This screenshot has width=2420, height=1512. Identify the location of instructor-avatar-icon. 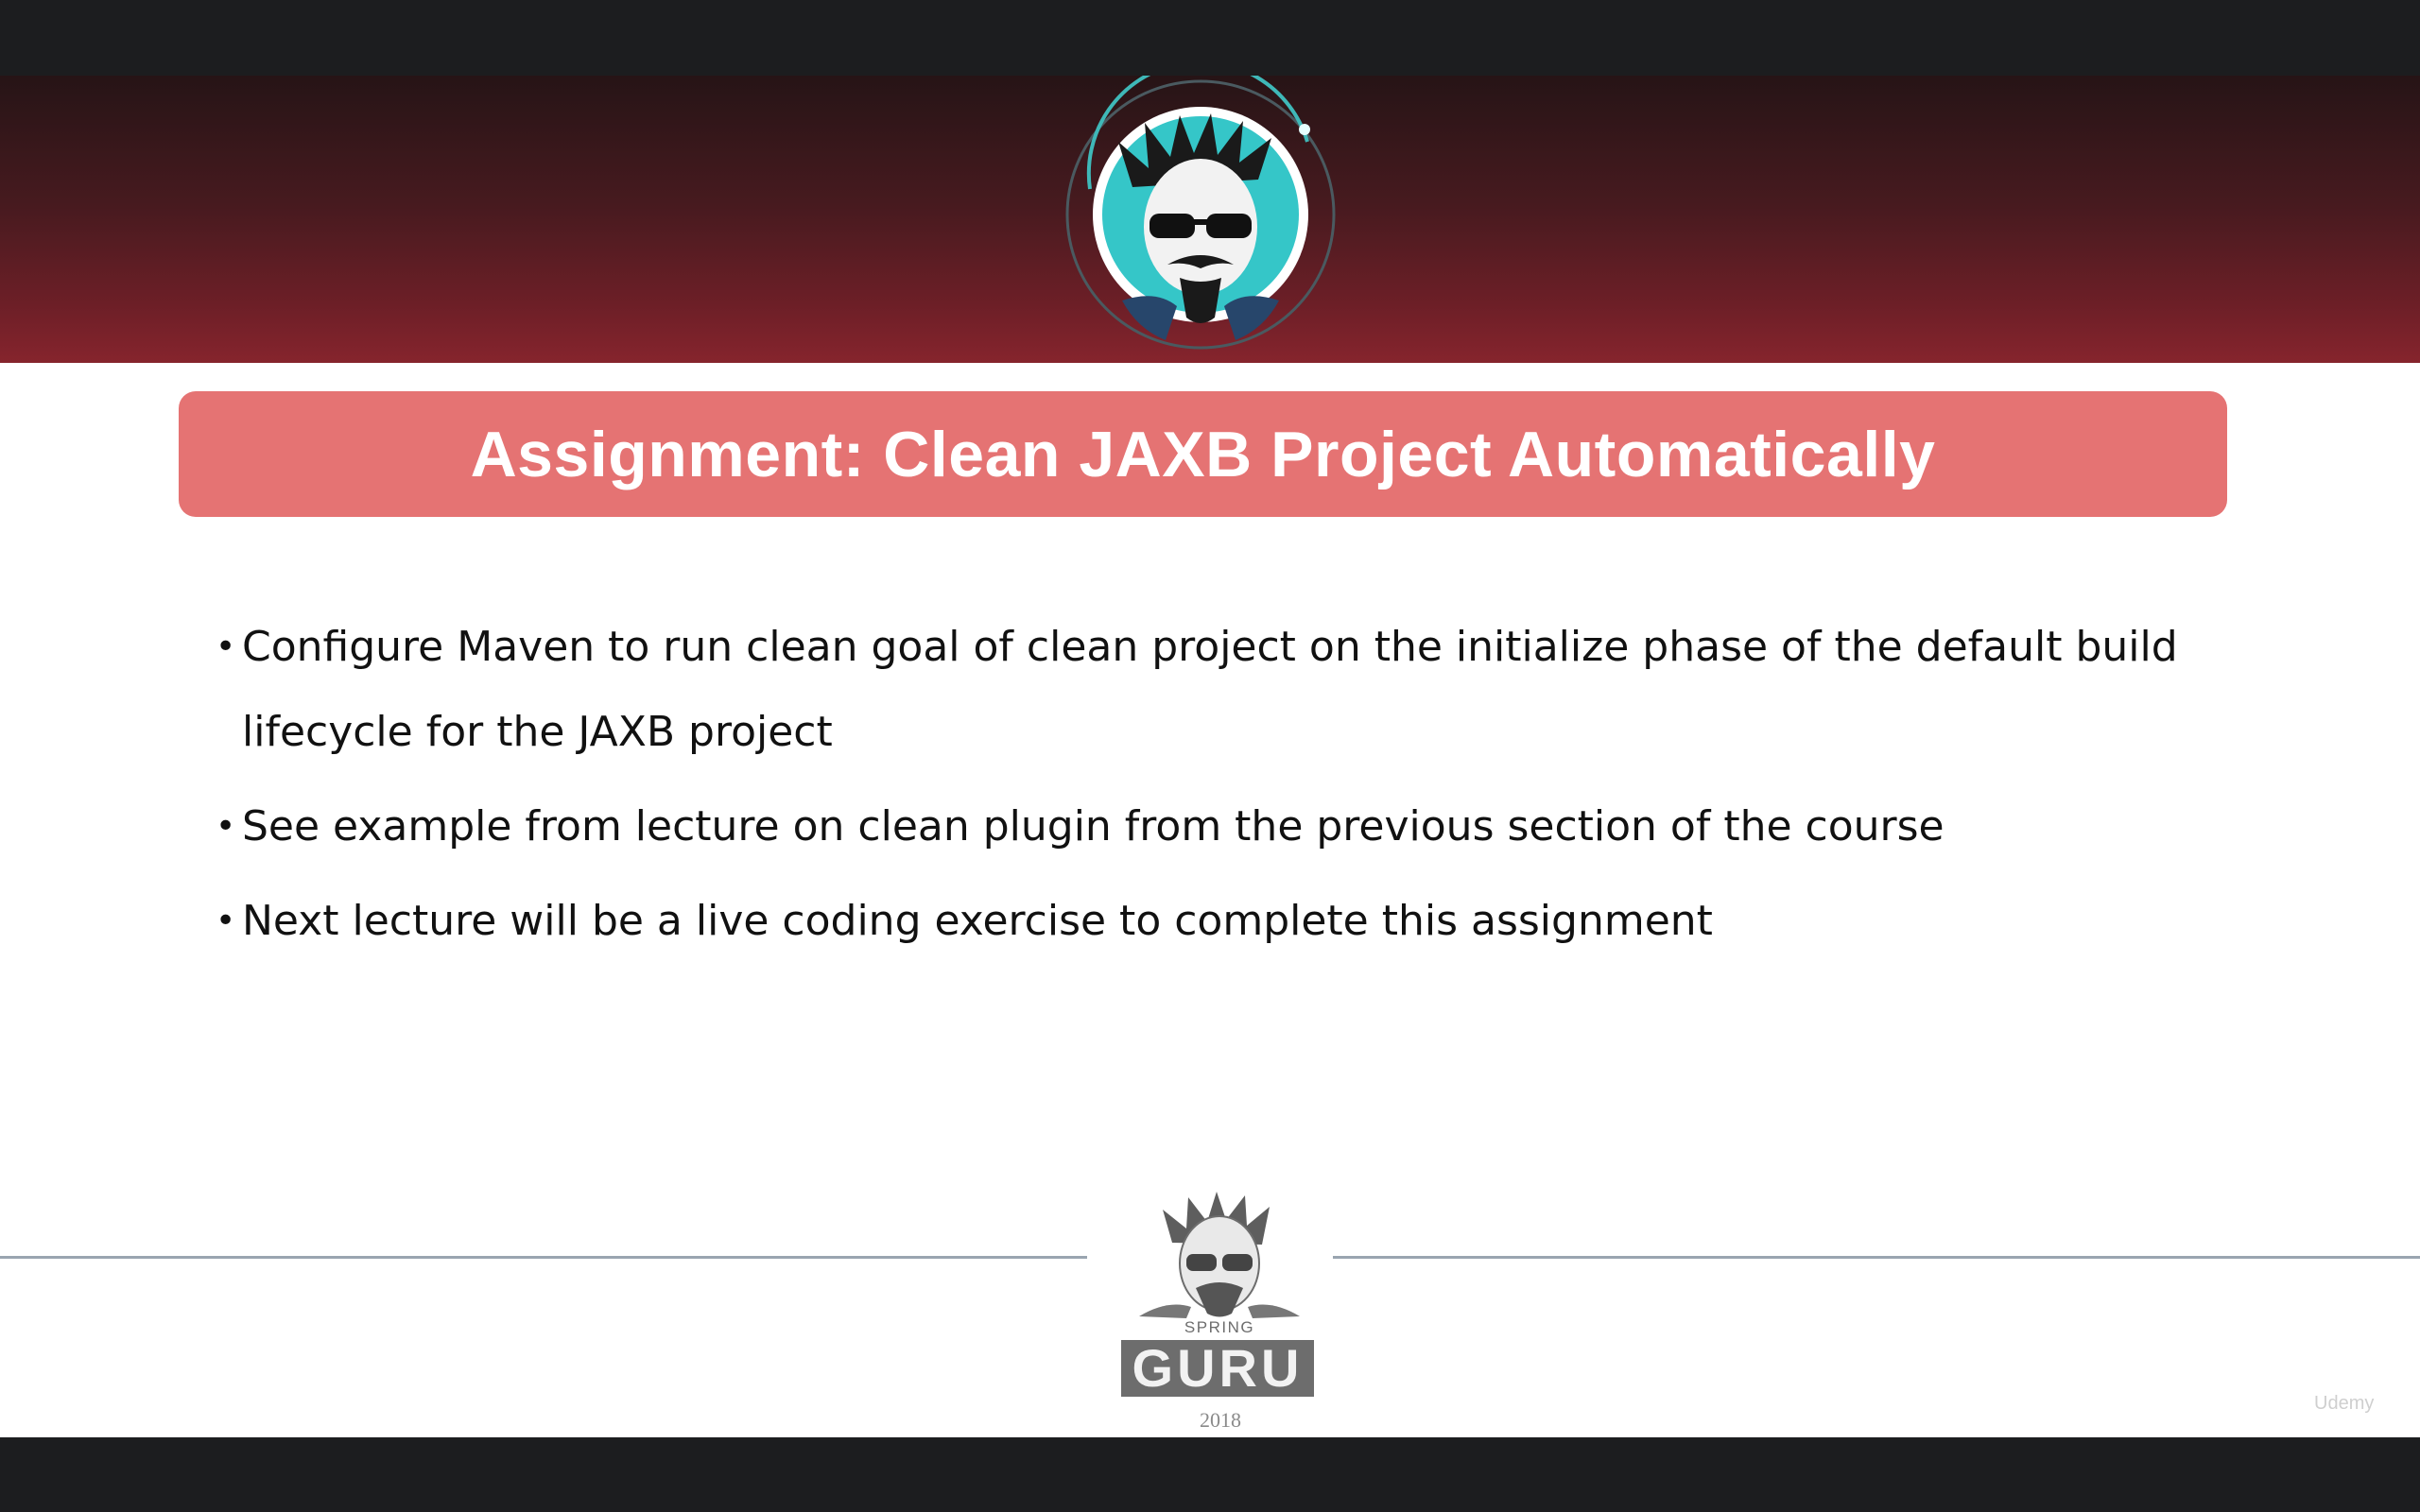
(1200, 213).